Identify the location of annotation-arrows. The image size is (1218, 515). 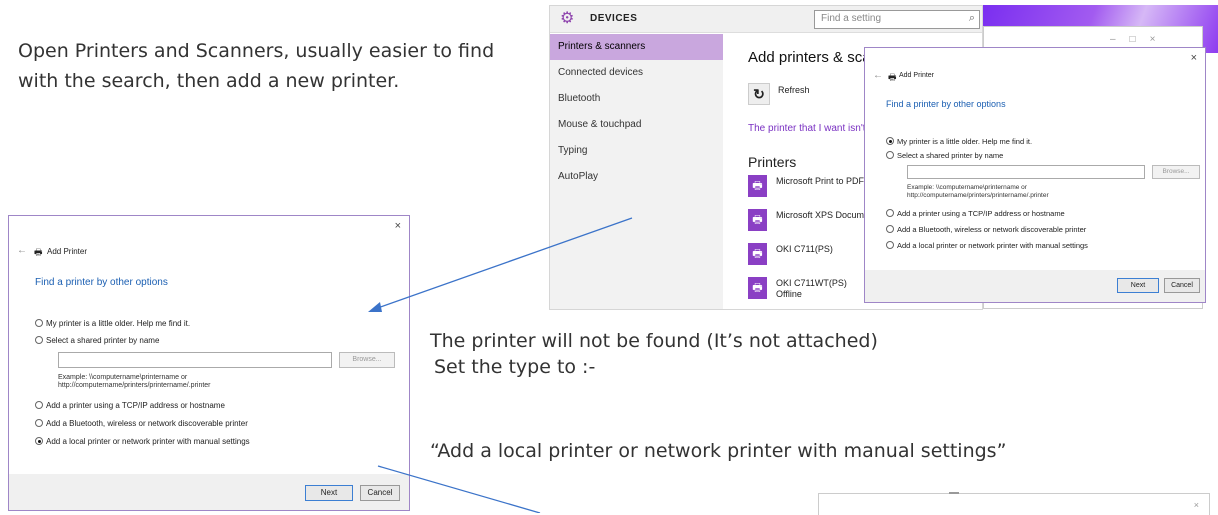
(500, 365).